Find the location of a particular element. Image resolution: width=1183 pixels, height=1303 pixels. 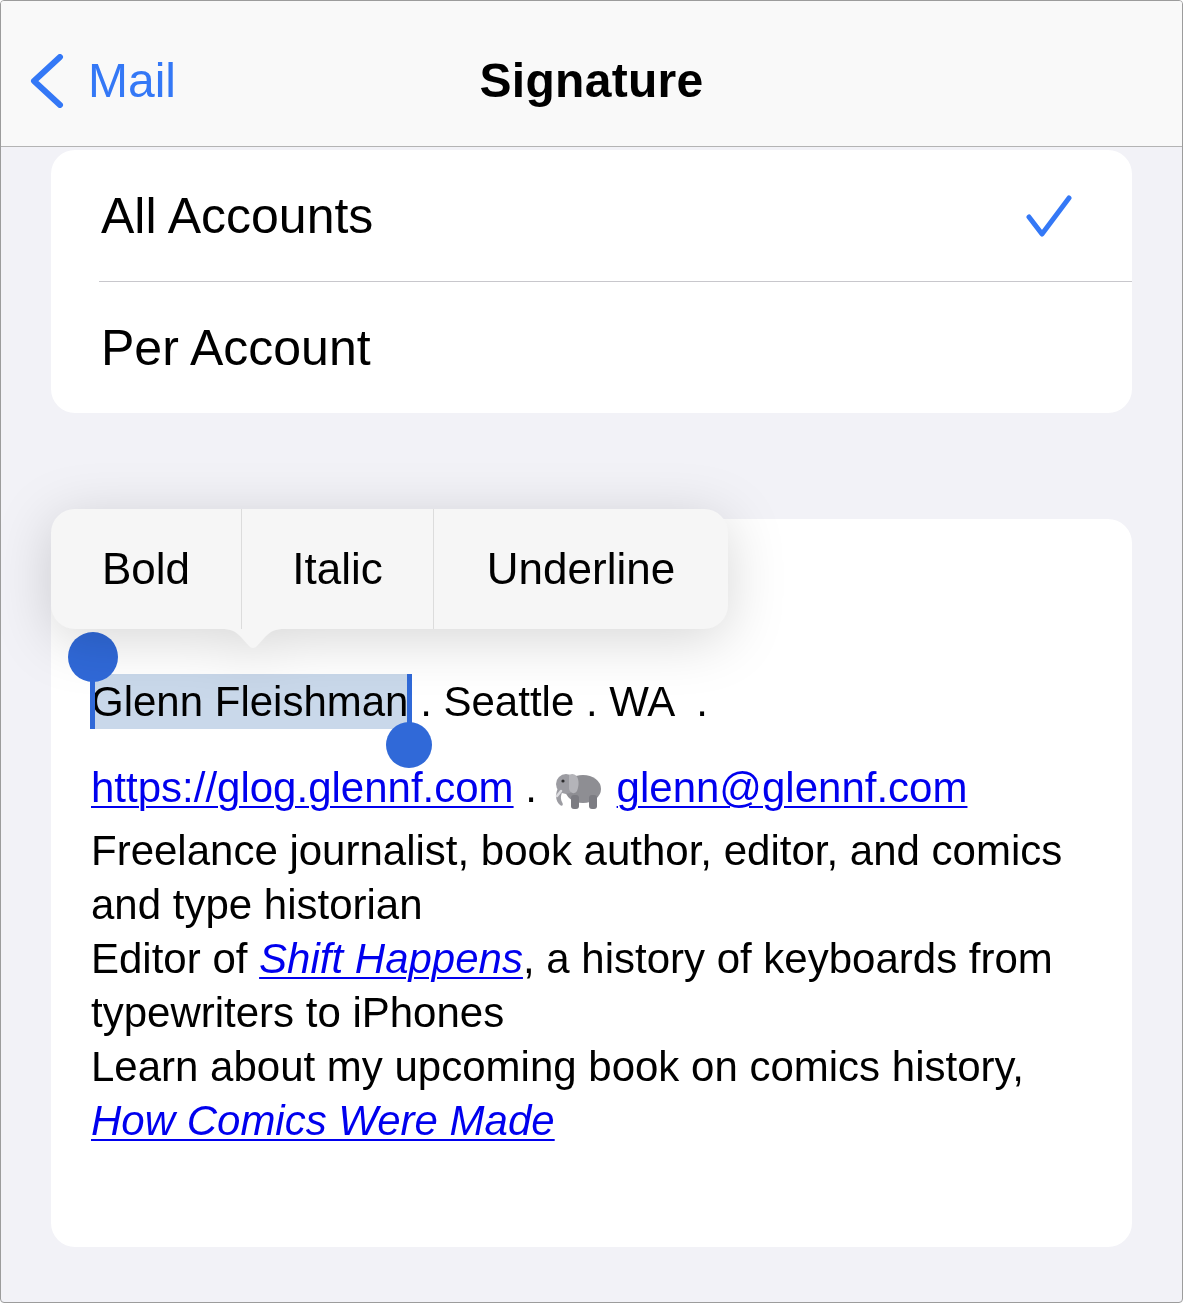

signature-line: Learn about my upcoming book on comics history, How Comics Were Made is located at coordinates (558, 1094).